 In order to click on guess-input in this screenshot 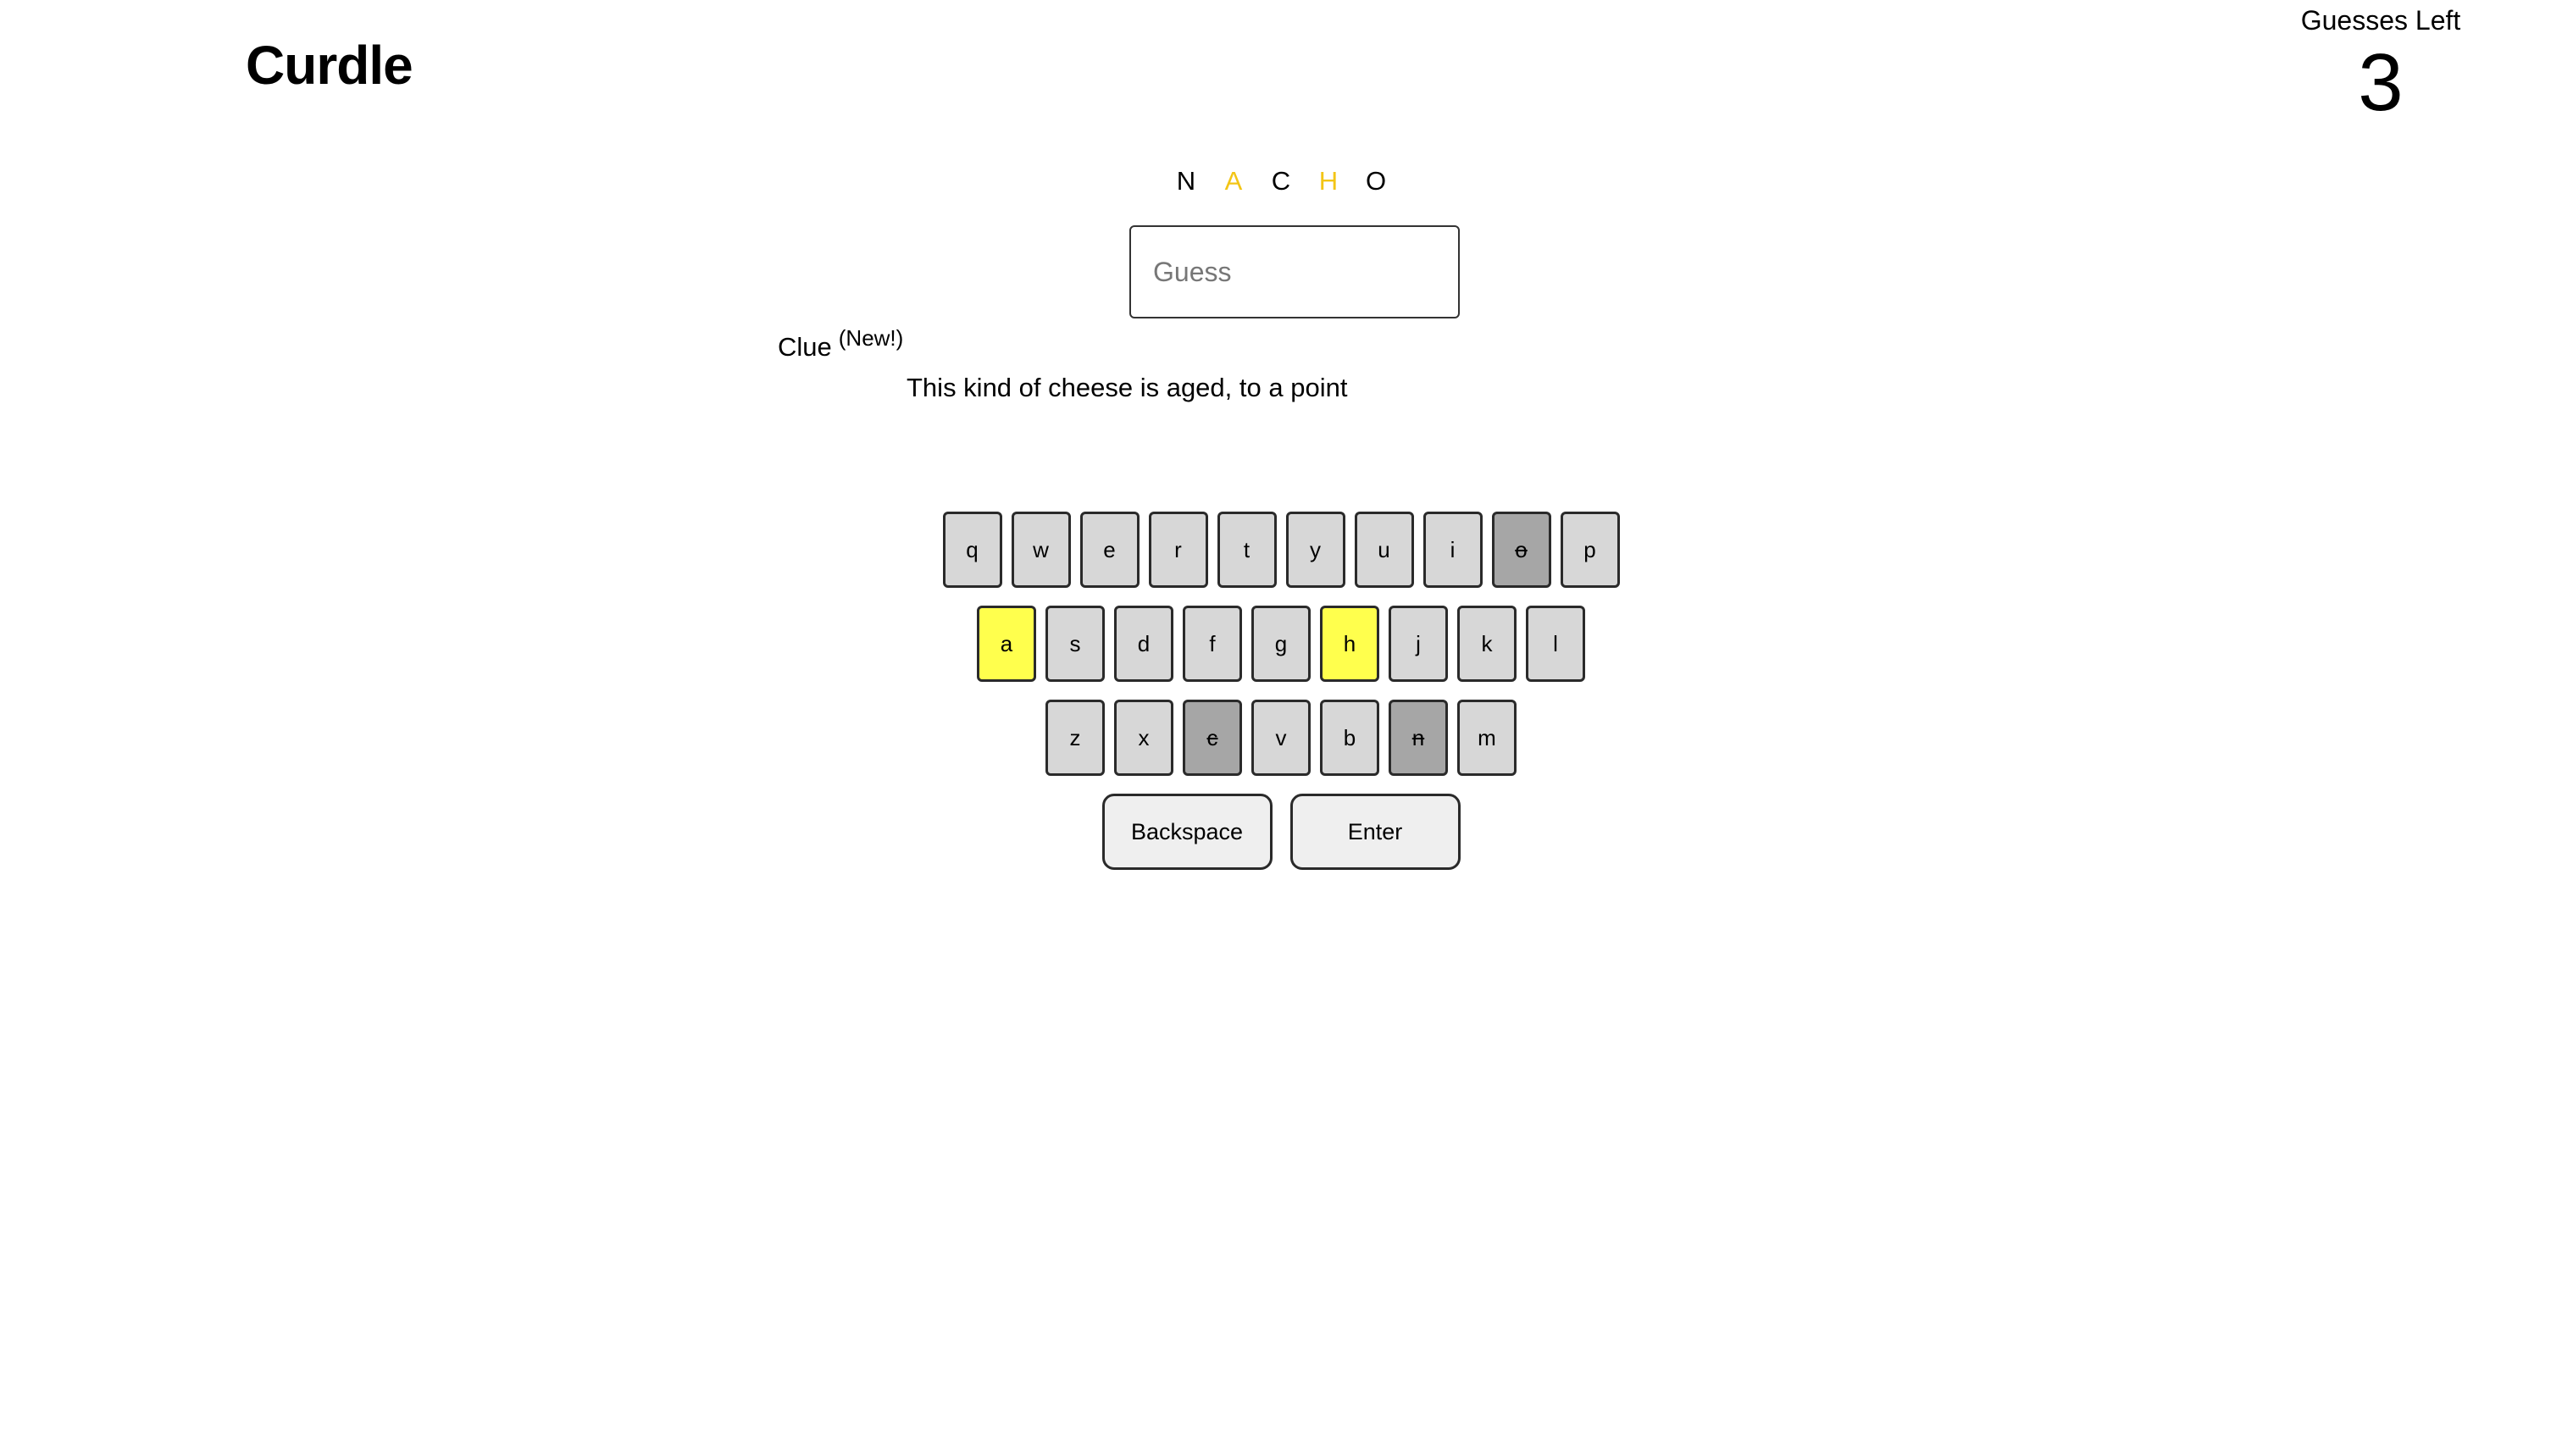, I will do `click(1294, 271)`.